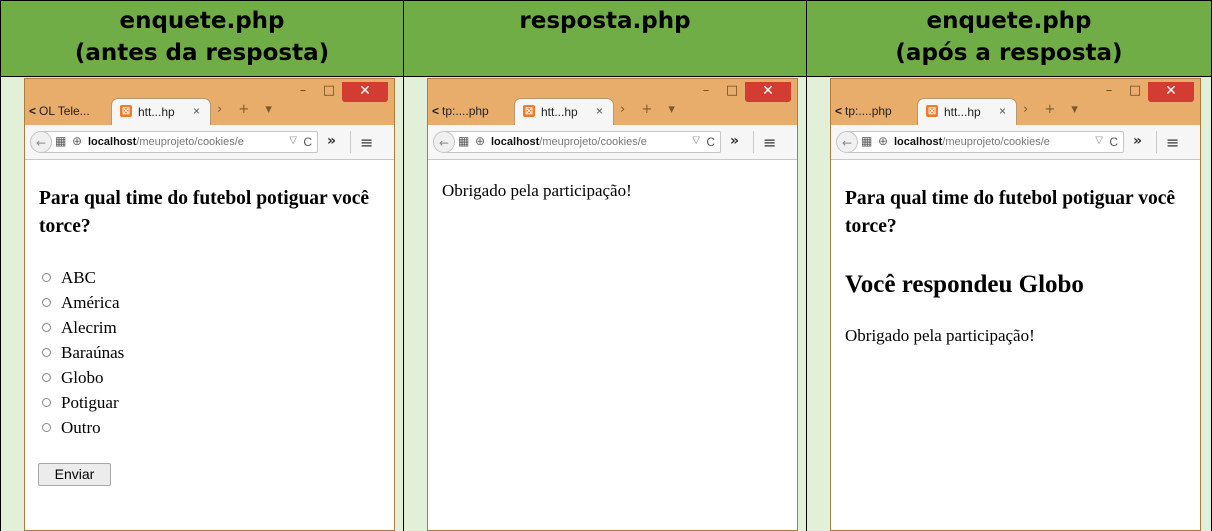 The height and width of the screenshot is (531, 1212). I want to click on option-potiguar: Potiguar, so click(83, 402).